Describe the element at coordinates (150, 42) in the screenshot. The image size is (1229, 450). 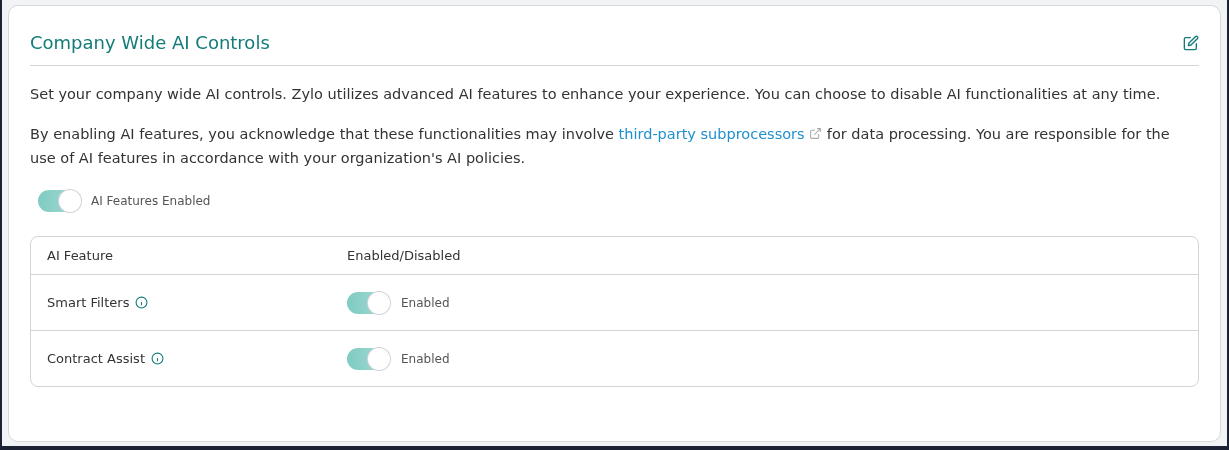
I see `card-title: Company Wide AI Controls` at that location.